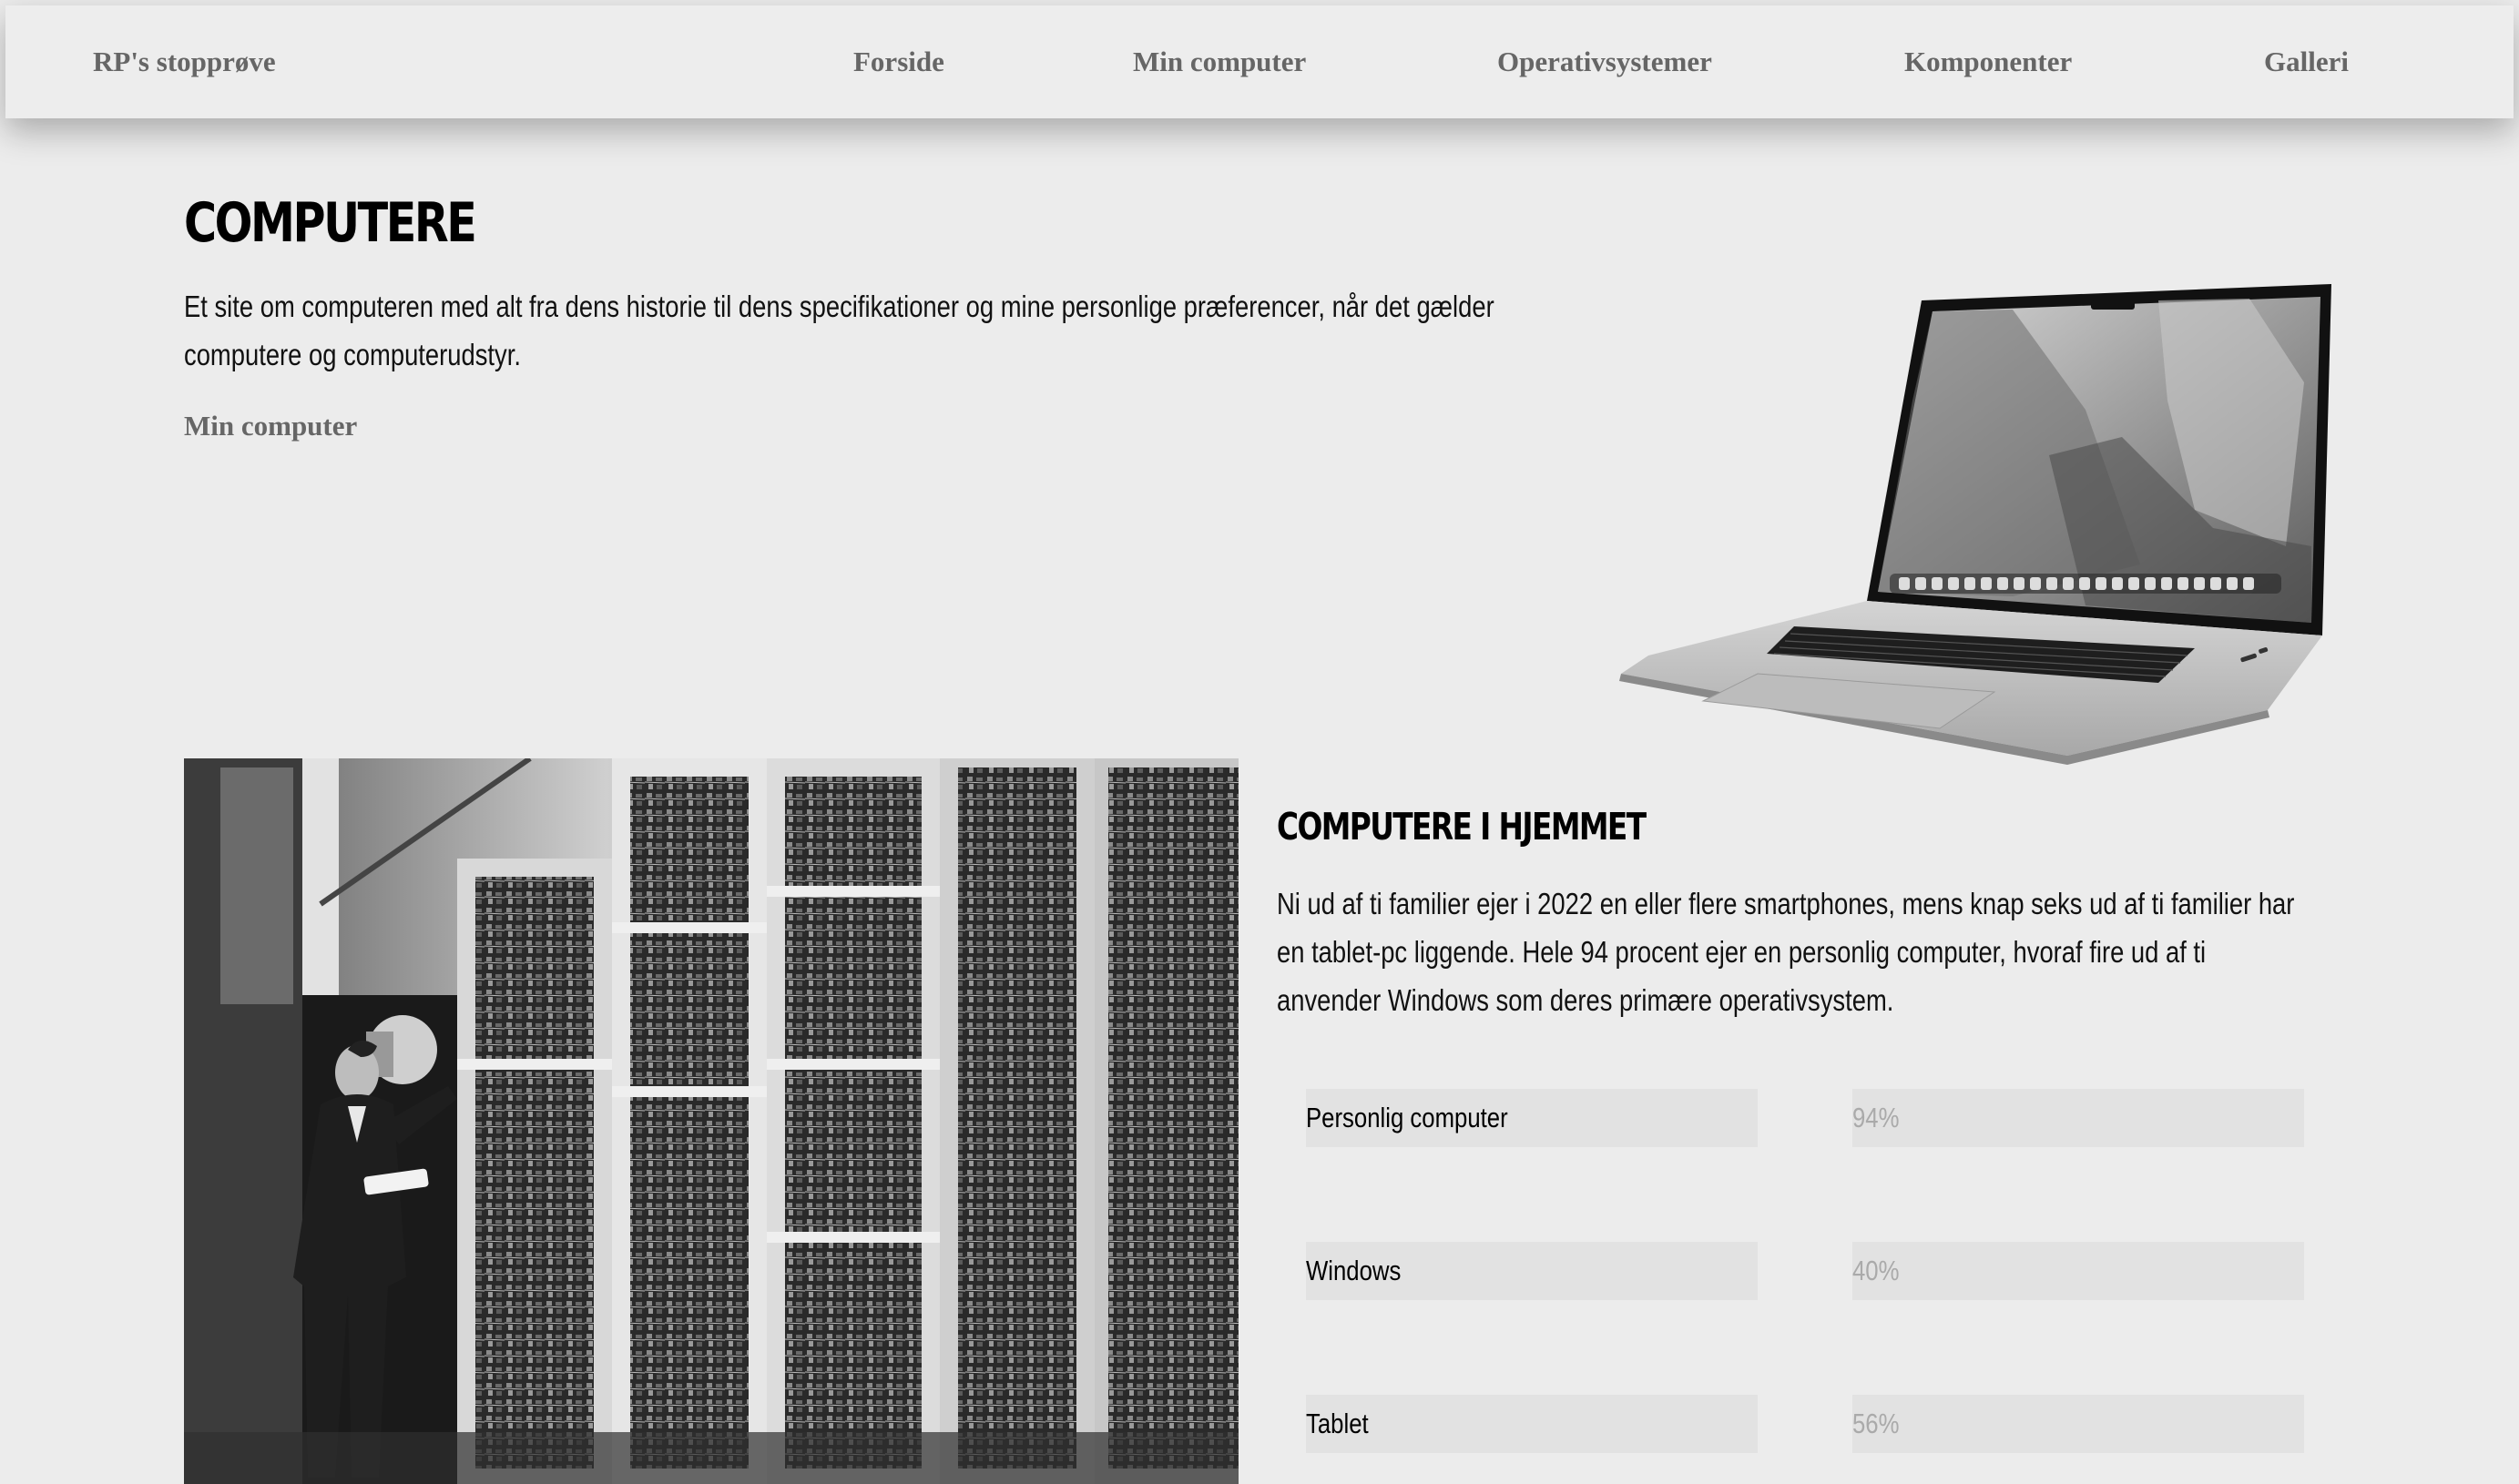 The height and width of the screenshot is (1484, 2519). I want to click on stat-label-box: Tablet, so click(1532, 1424).